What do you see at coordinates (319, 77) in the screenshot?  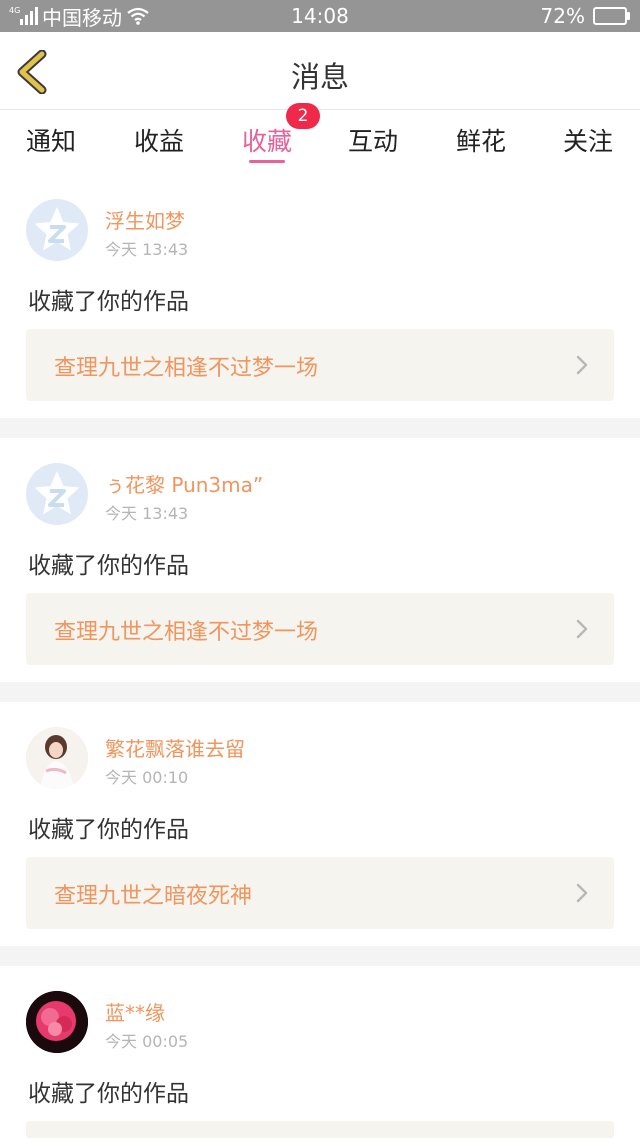 I see `page-title: 消息` at bounding box center [319, 77].